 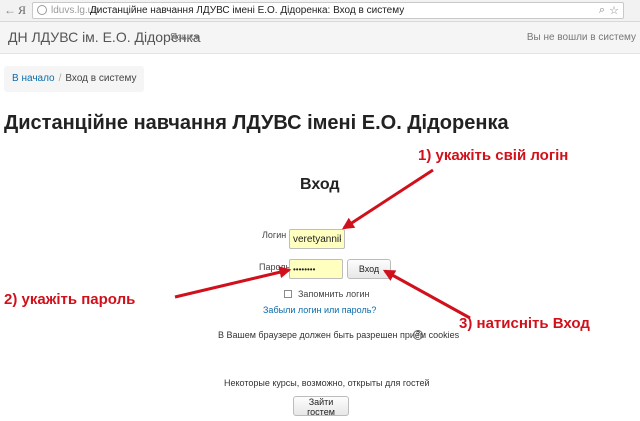 What do you see at coordinates (426, 294) in the screenshot?
I see `arrow-to-login-button` at bounding box center [426, 294].